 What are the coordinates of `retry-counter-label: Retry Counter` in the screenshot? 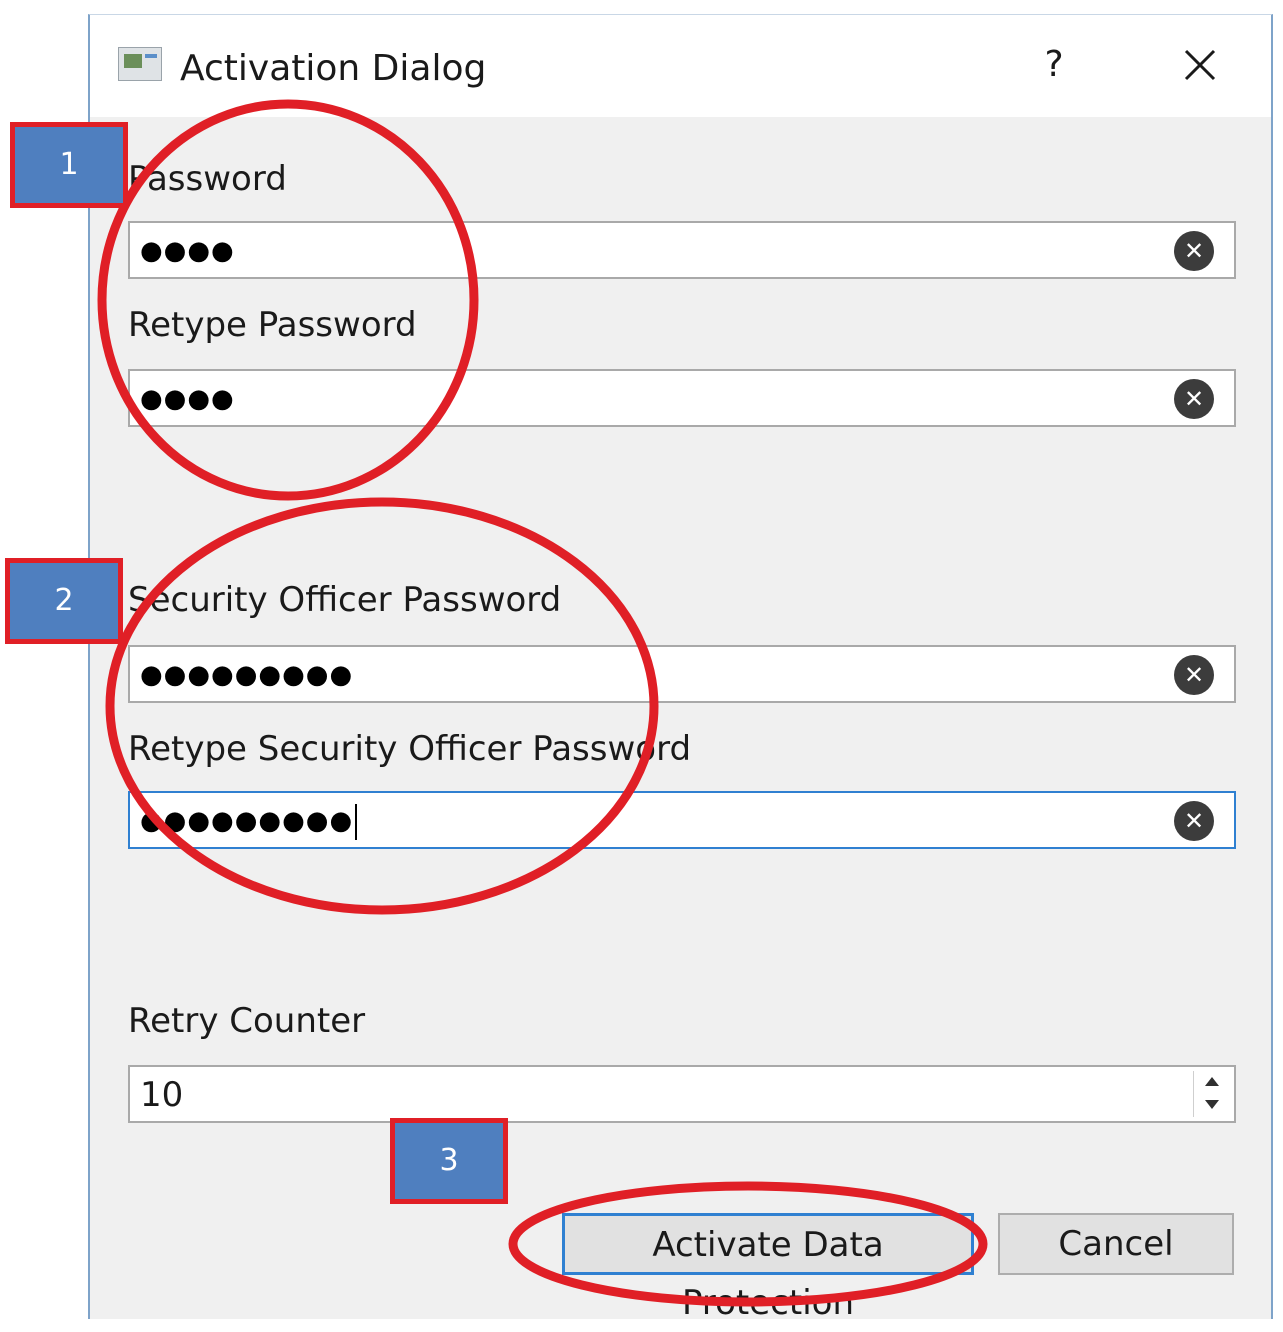 It's located at (247, 1021).